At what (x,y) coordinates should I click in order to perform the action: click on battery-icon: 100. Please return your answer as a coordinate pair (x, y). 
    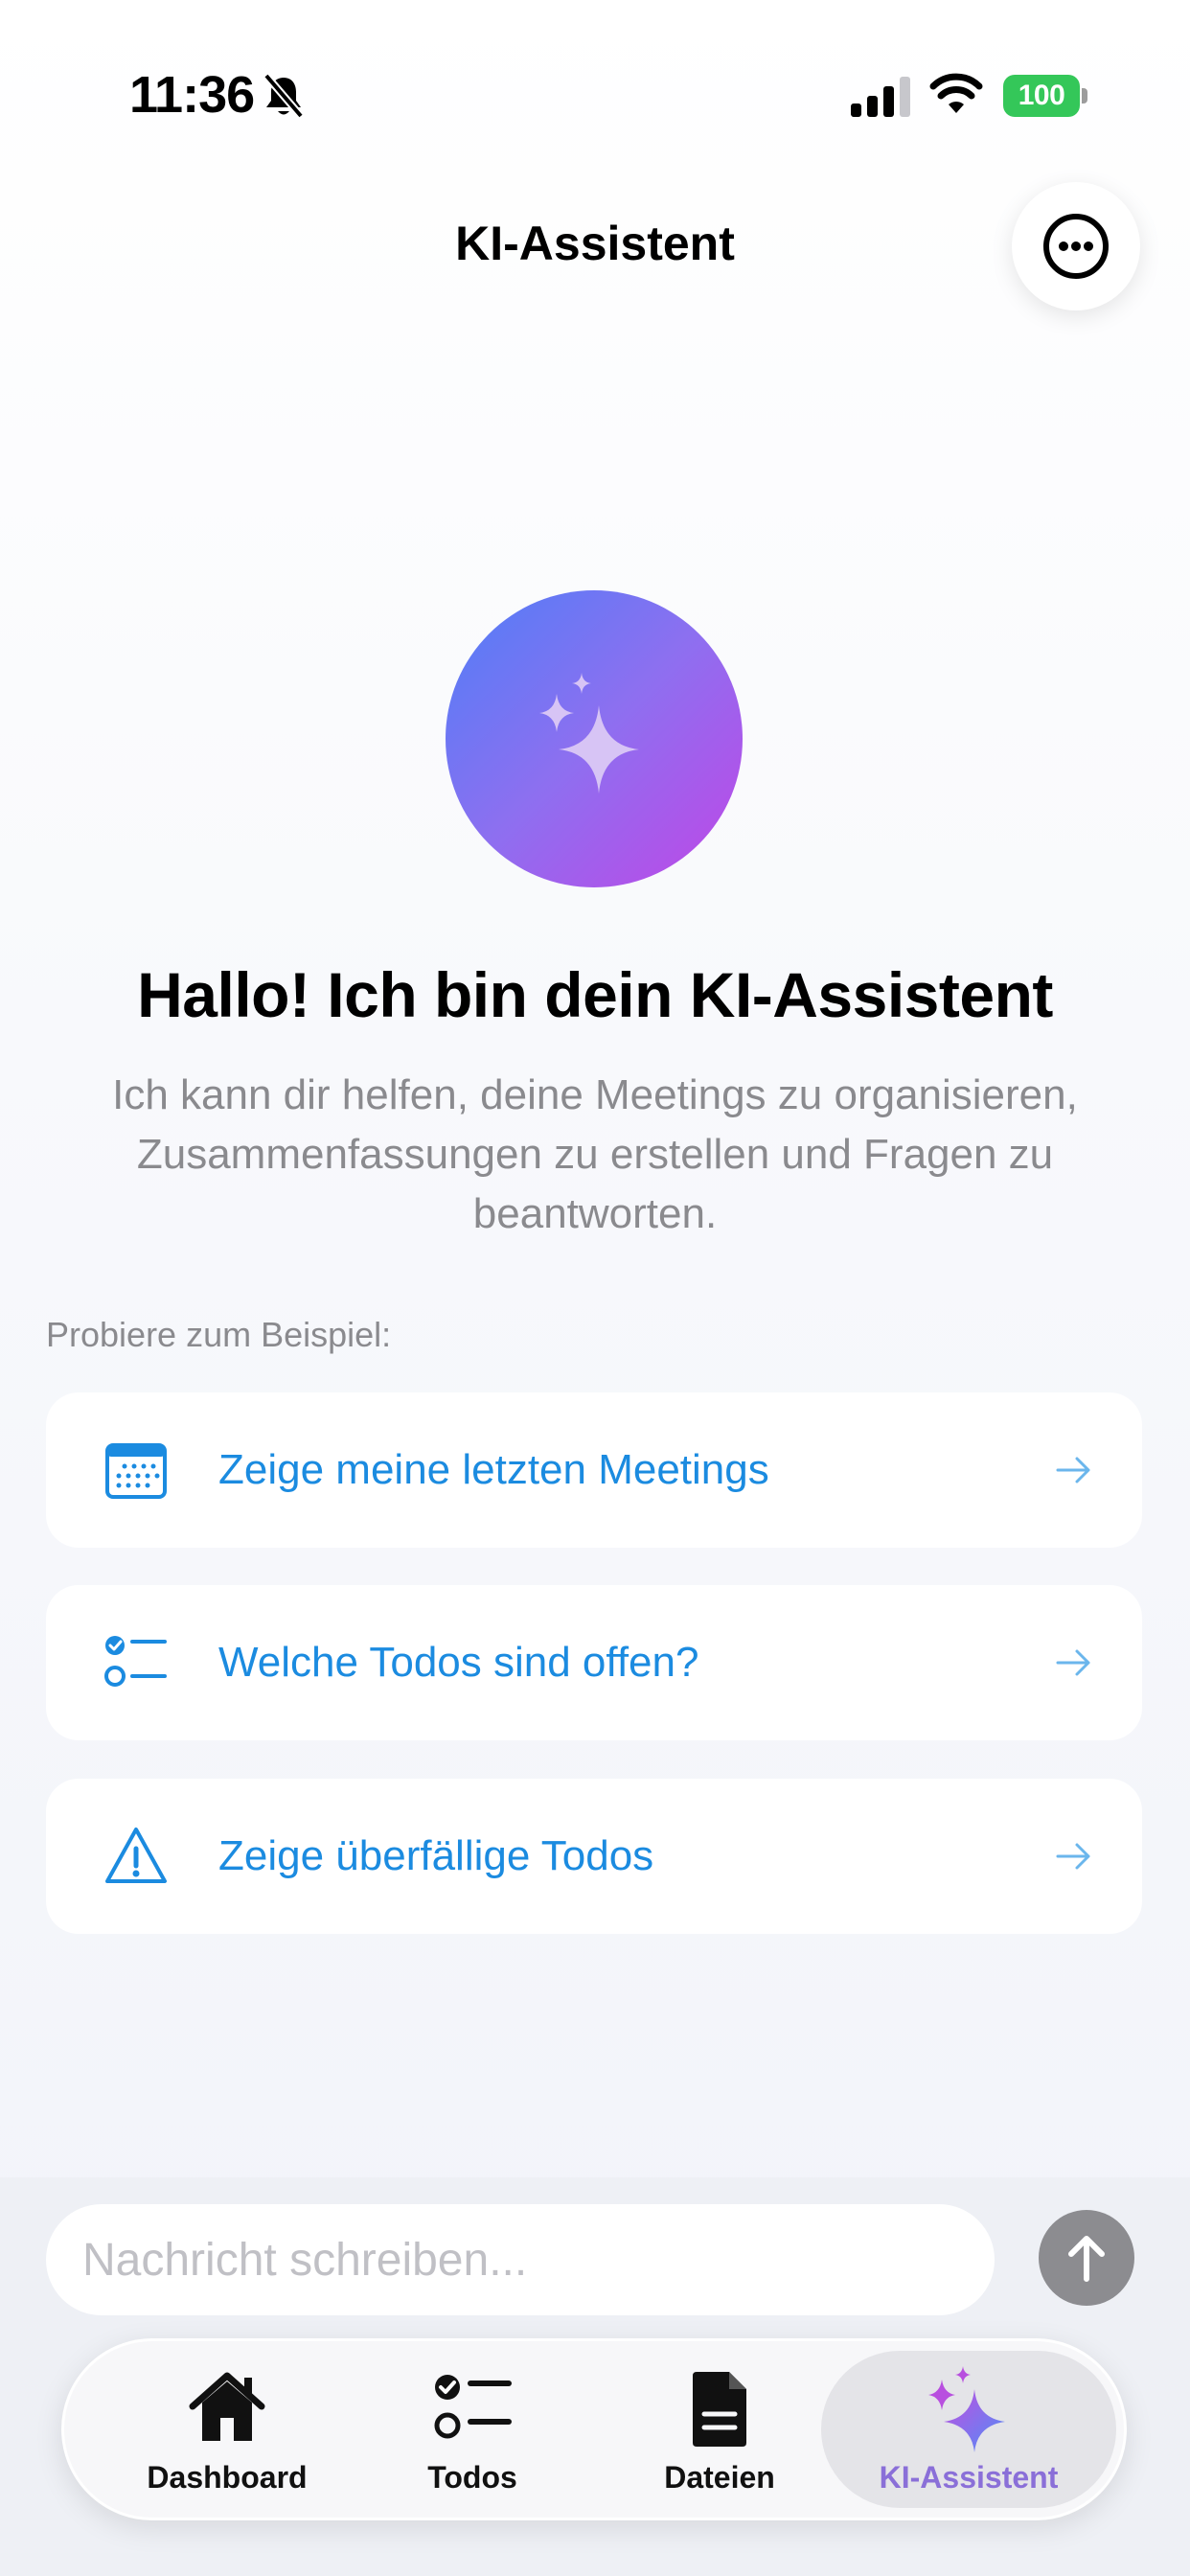
    Looking at the image, I should click on (1041, 96).